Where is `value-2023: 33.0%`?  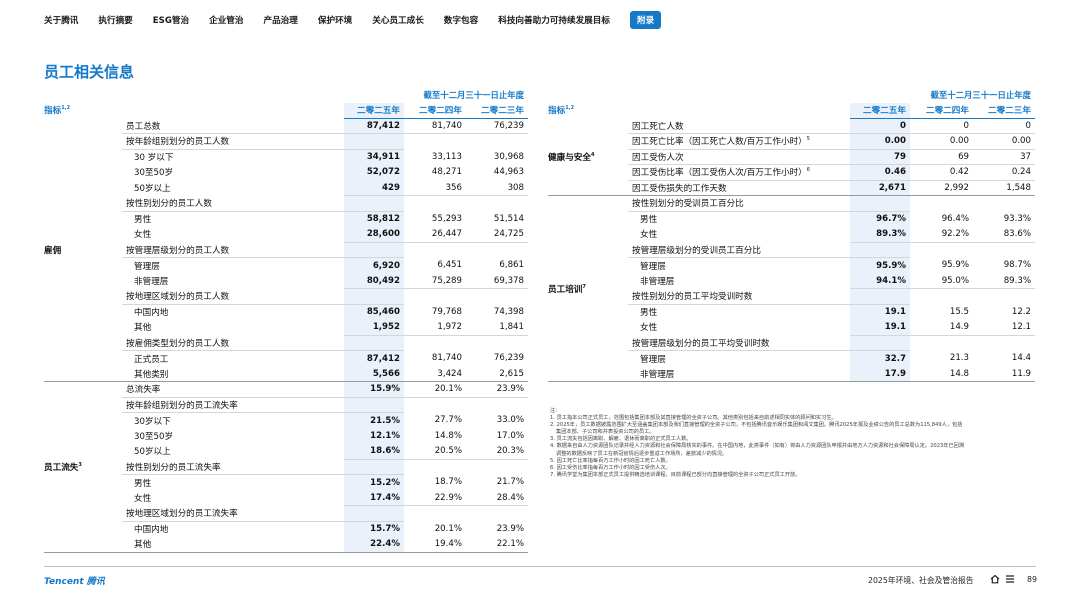
value-2023: 33.0% is located at coordinates (510, 420).